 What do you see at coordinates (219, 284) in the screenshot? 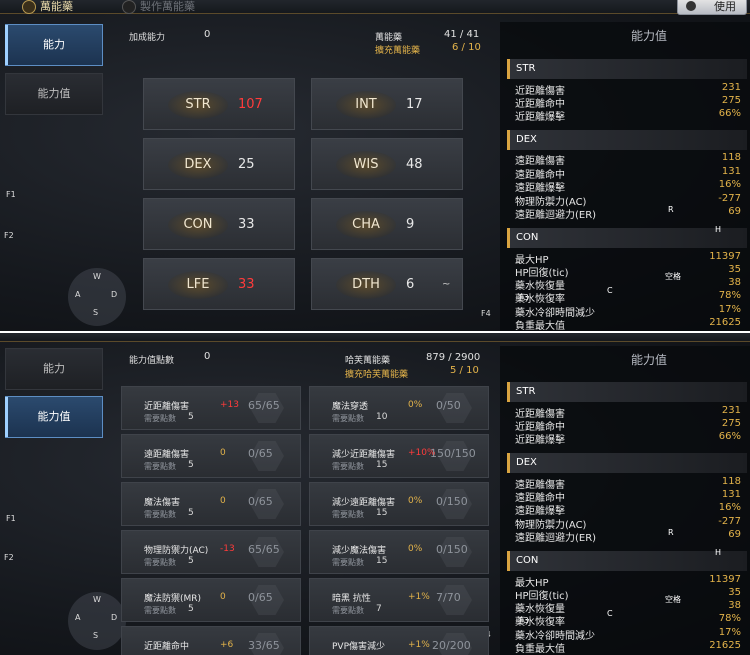
I see `stat-lfe: LFE 33` at bounding box center [219, 284].